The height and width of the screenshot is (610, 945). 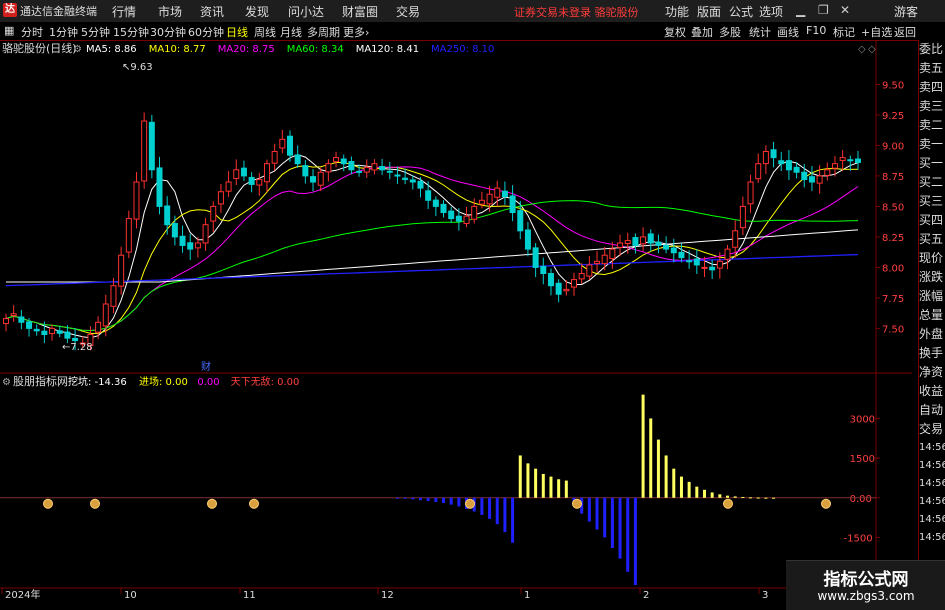 What do you see at coordinates (131, 32) in the screenshot?
I see `period-tab-15min: 15分钟` at bounding box center [131, 32].